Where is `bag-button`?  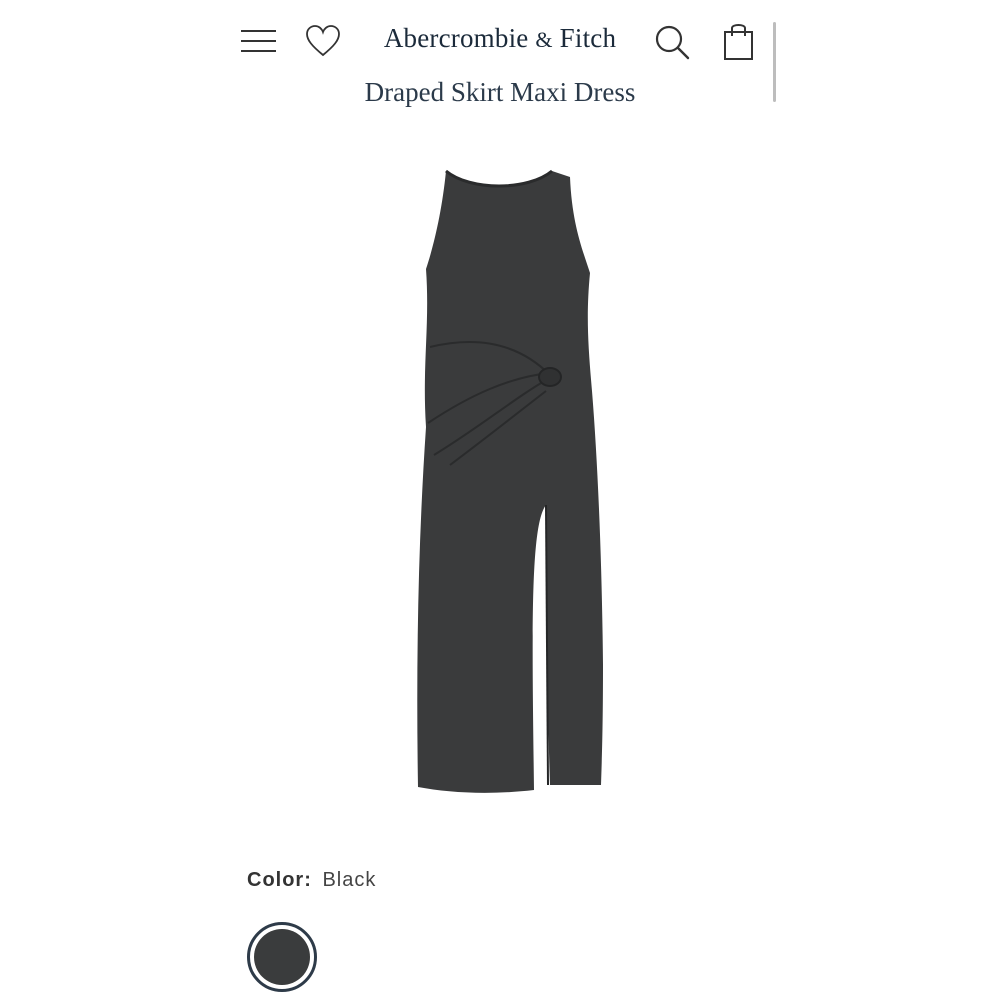
bag-button is located at coordinates (739, 42).